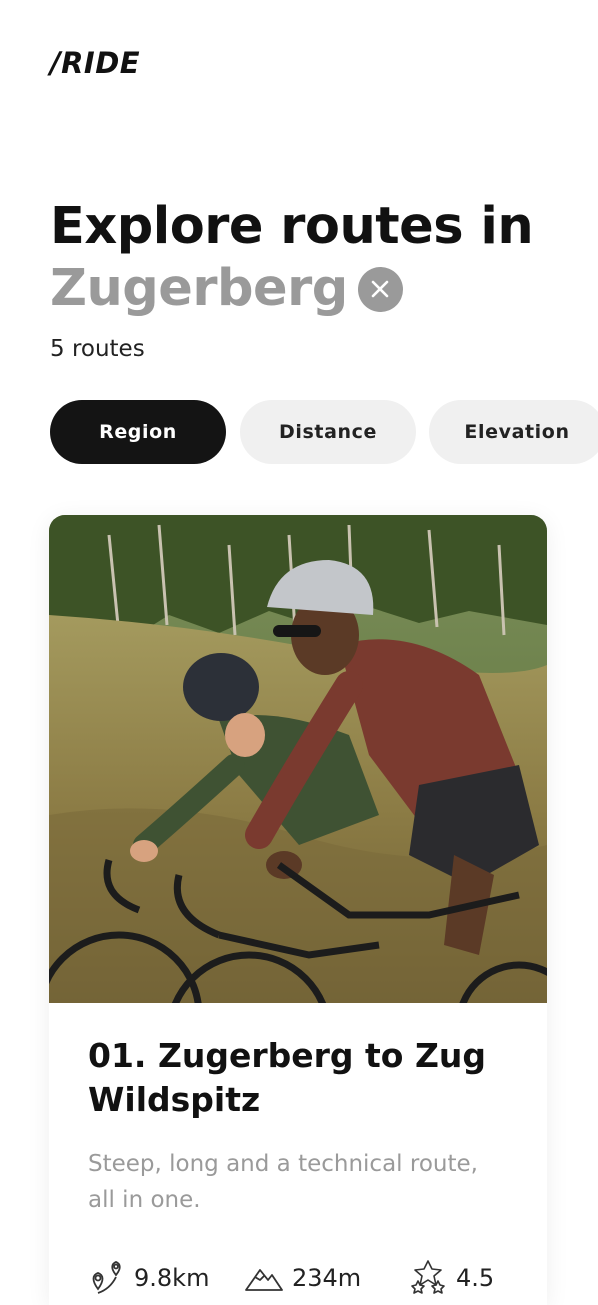 Image resolution: width=598 pixels, height=1305 pixels. I want to click on location-row: Zugerberg, so click(310, 289).